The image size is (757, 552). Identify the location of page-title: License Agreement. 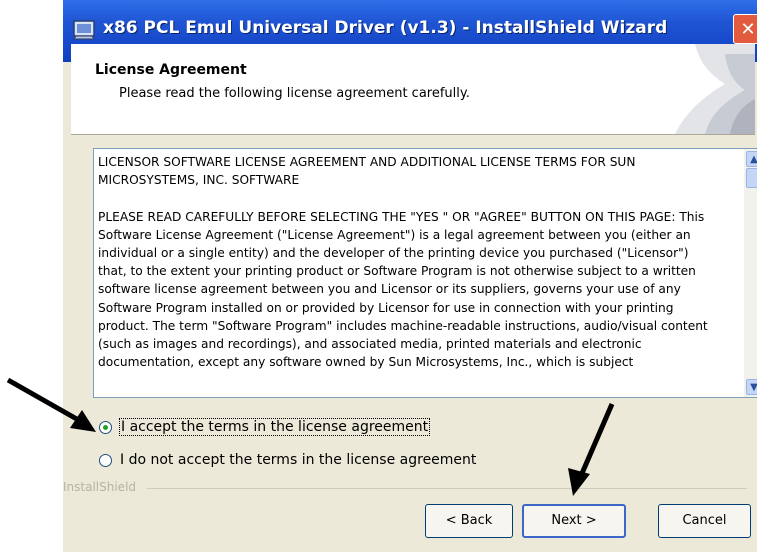
(171, 70).